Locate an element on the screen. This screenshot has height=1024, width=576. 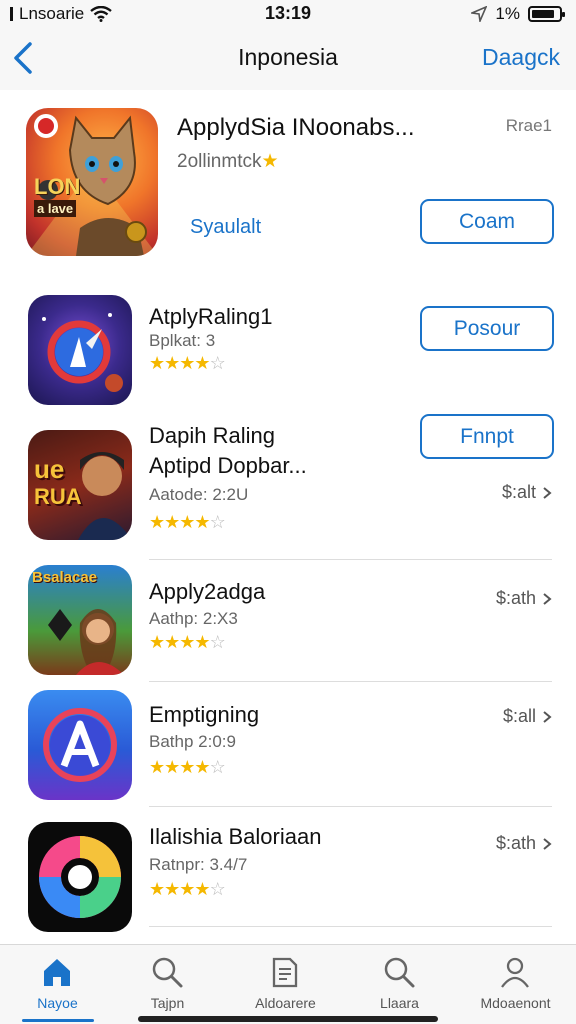
app-icon: Bsalacae is located at coordinates (80, 620).